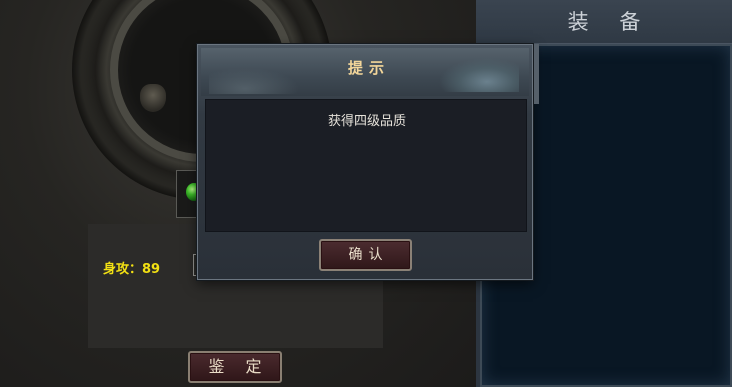  What do you see at coordinates (610, 22) in the screenshot?
I see `equipment-title: 装 备` at bounding box center [610, 22].